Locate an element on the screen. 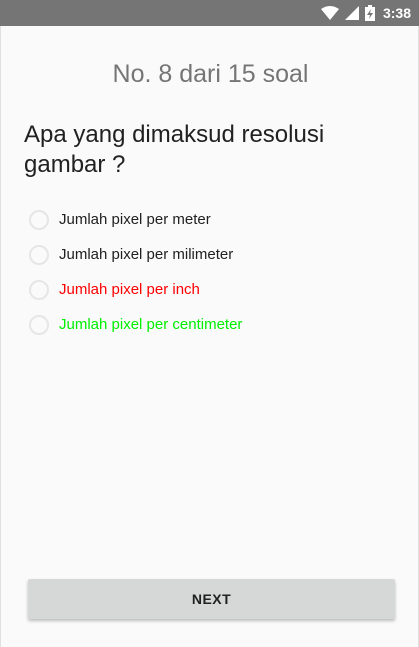  answer-option-1: Jumlah pixel per meter is located at coordinates (214, 219).